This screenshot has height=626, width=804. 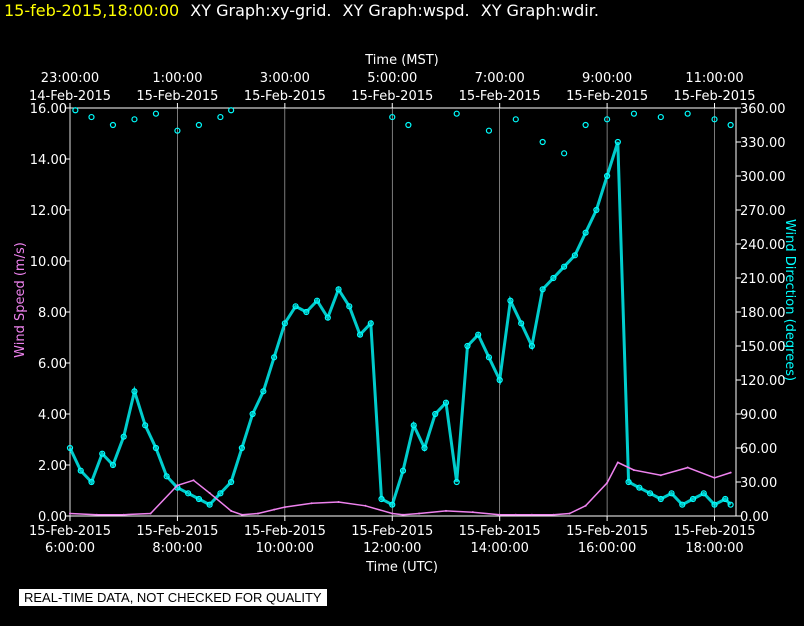 What do you see at coordinates (52, 415) in the screenshot?
I see `left-tick-label: 4.00` at bounding box center [52, 415].